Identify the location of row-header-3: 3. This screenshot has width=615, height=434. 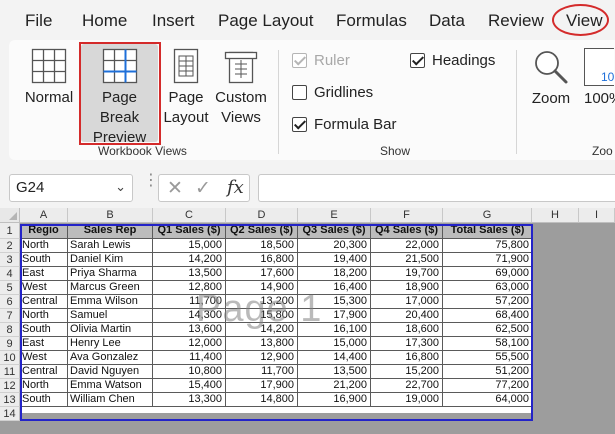
(10, 260).